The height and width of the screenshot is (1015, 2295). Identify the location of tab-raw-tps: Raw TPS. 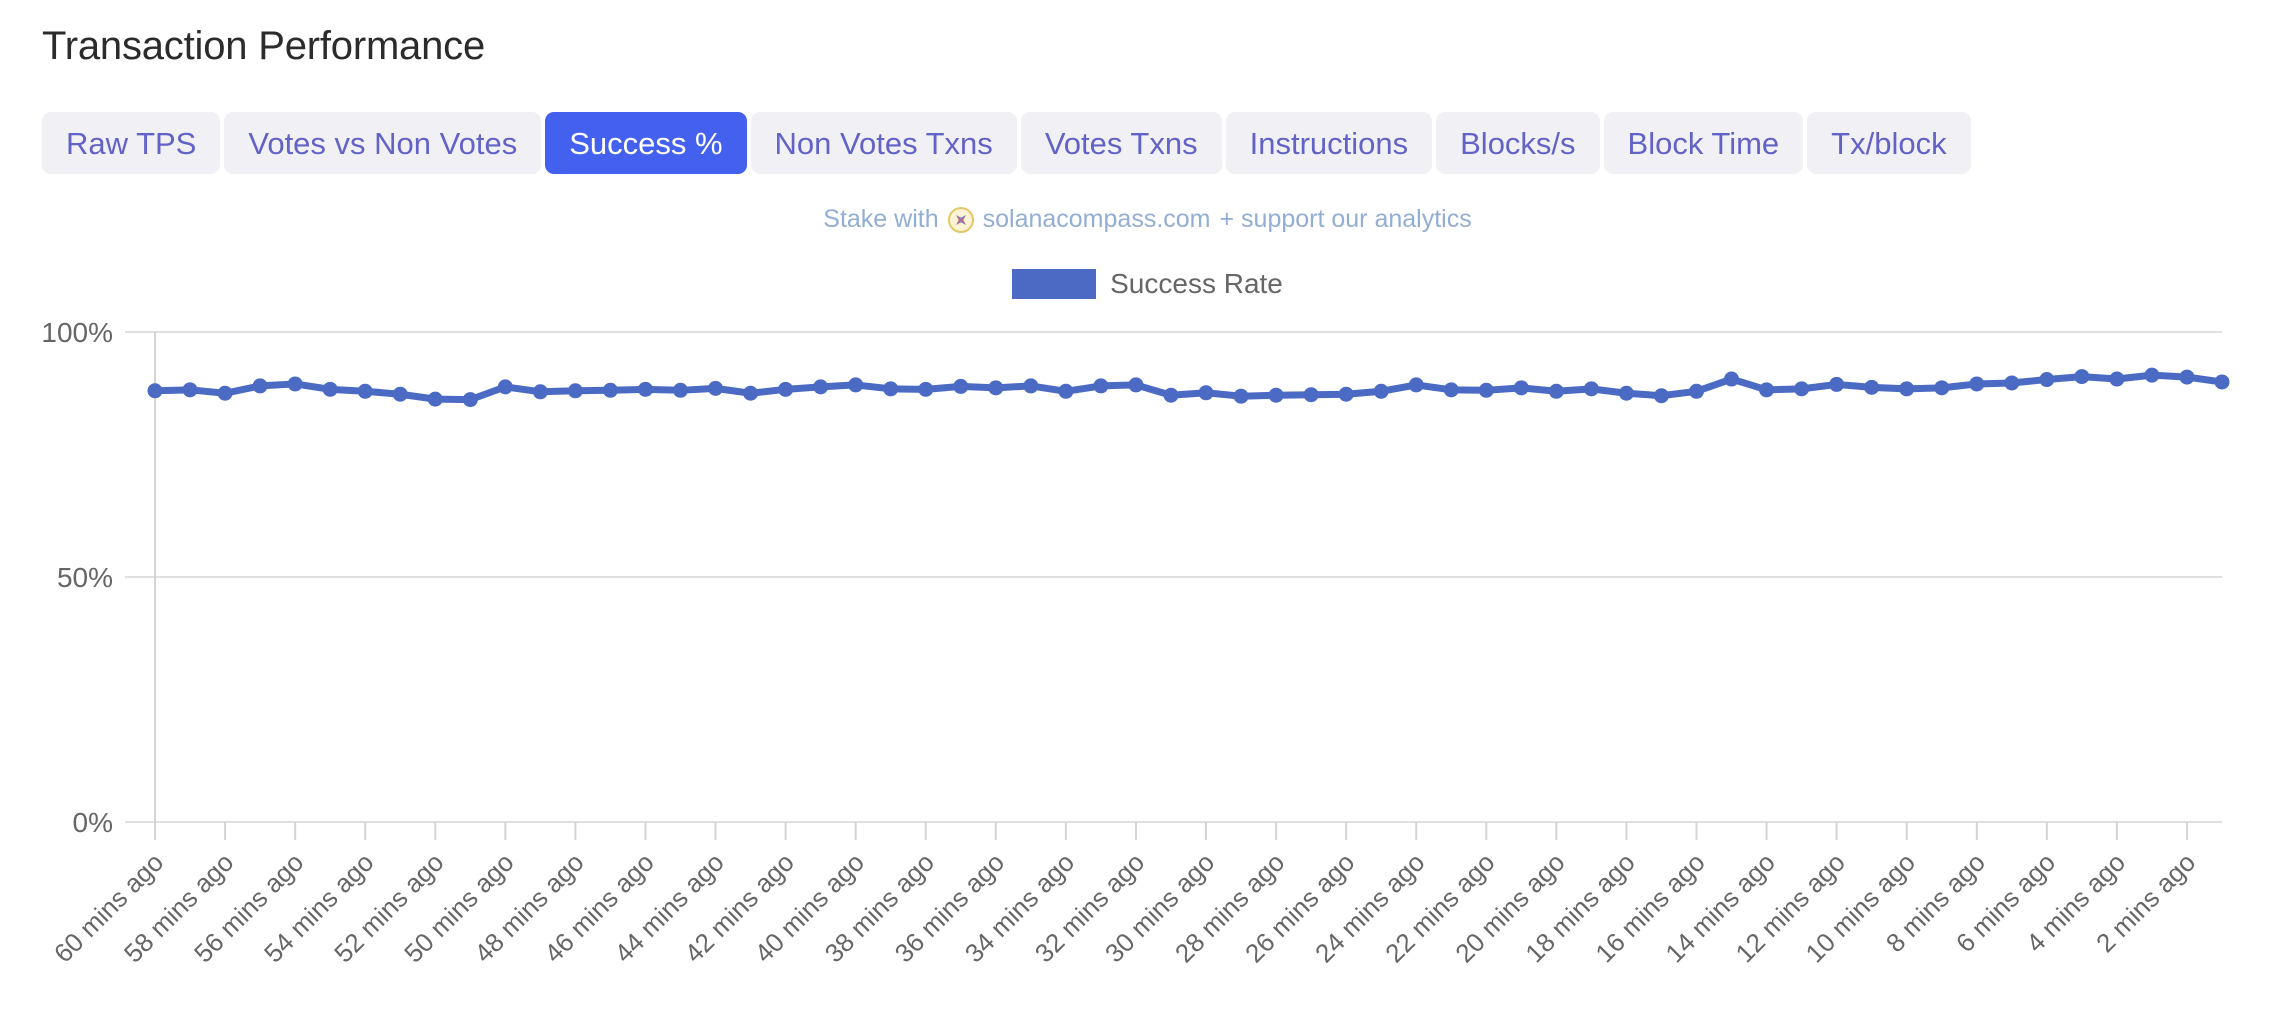
(131, 143).